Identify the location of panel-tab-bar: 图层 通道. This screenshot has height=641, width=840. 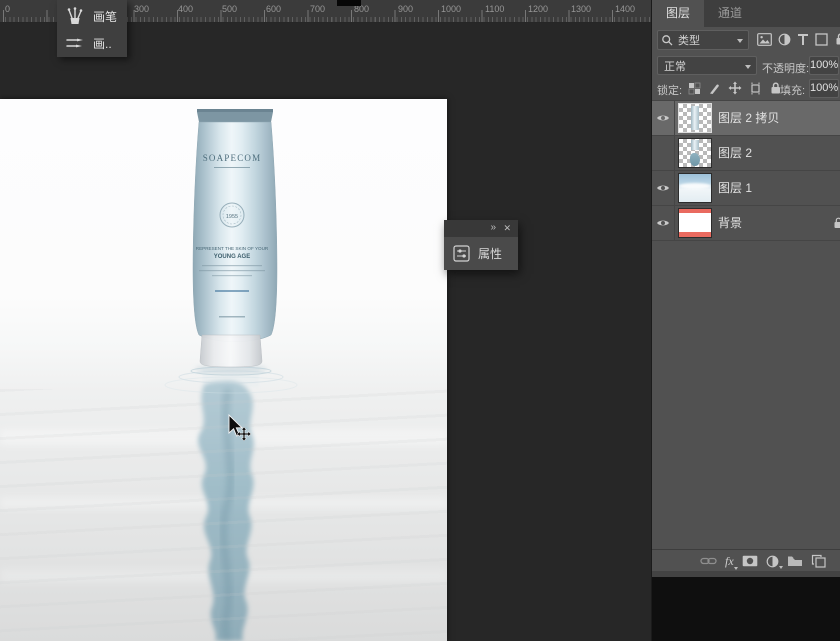
(746, 13).